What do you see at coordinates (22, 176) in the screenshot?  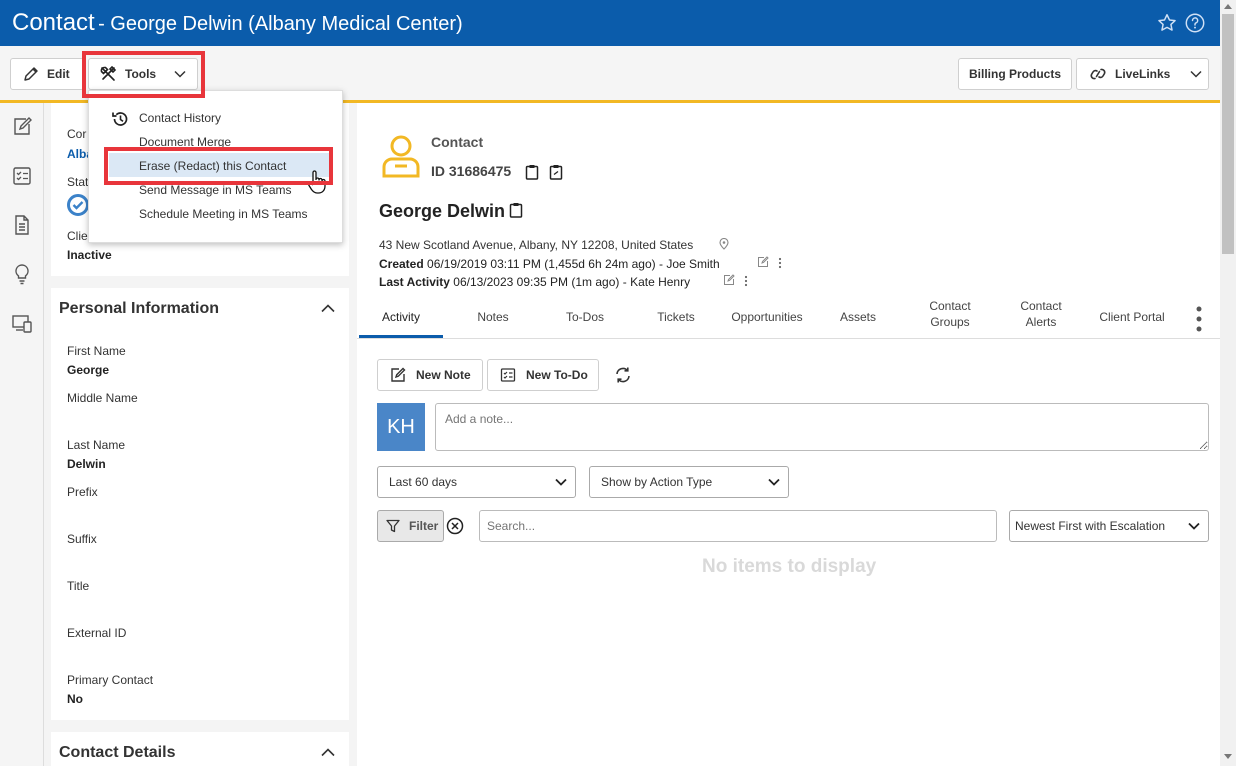 I see `checklist-icon` at bounding box center [22, 176].